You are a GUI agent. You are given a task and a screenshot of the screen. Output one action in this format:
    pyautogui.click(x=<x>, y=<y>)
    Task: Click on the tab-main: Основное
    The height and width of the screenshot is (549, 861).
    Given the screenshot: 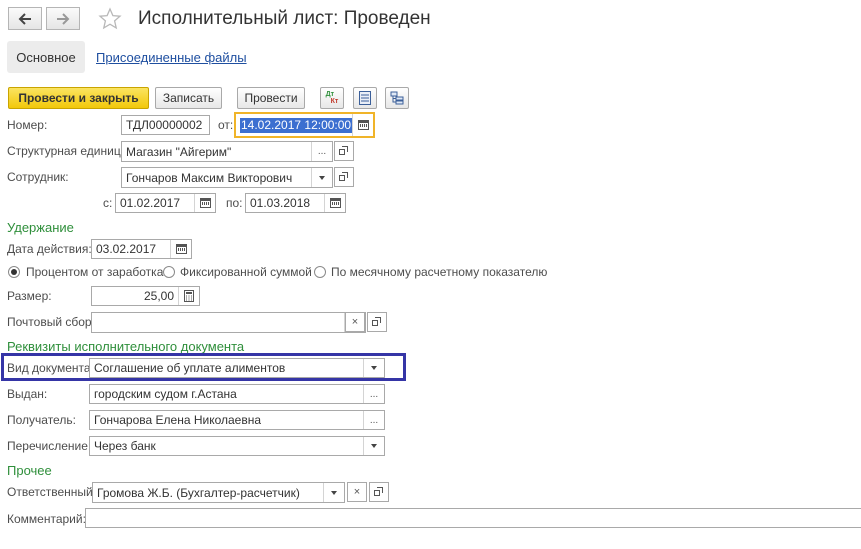 What is the action you would take?
    pyautogui.click(x=46, y=57)
    